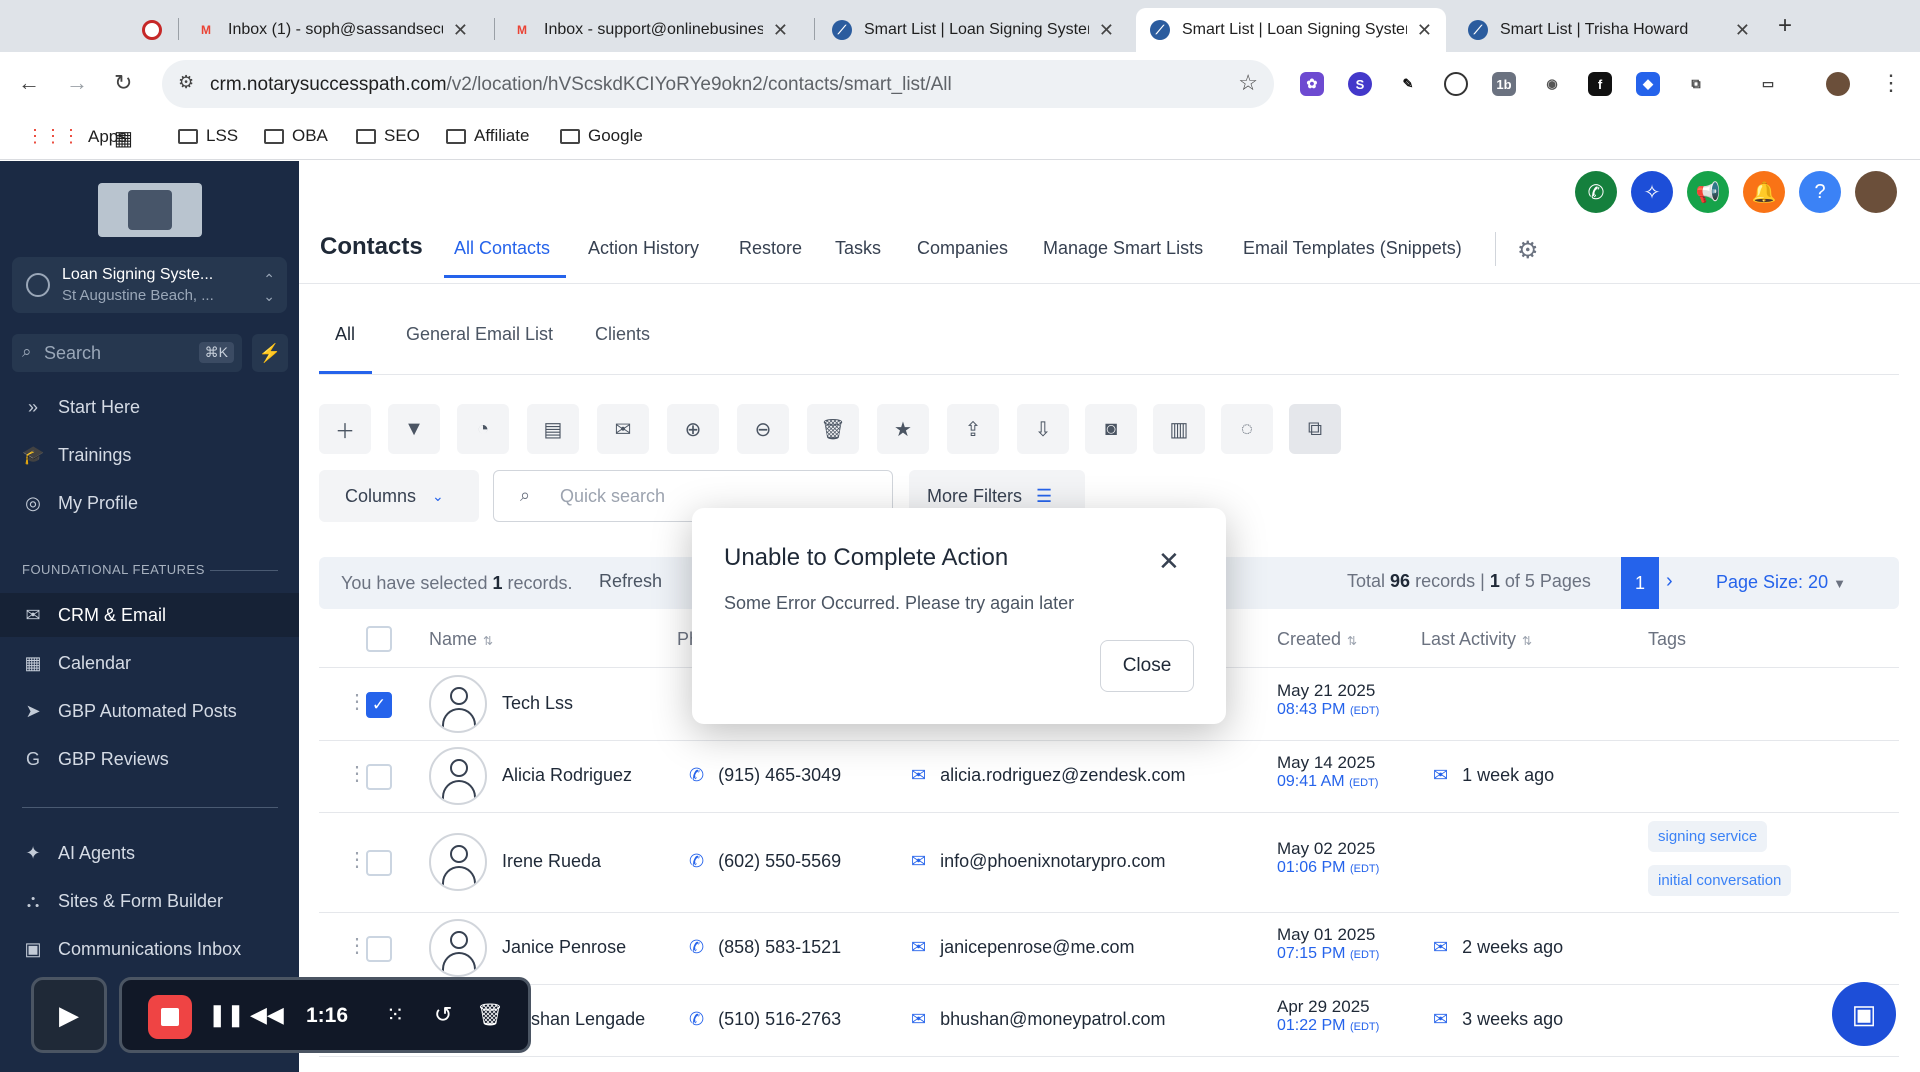  I want to click on add-contact-icon: ＋, so click(345, 429).